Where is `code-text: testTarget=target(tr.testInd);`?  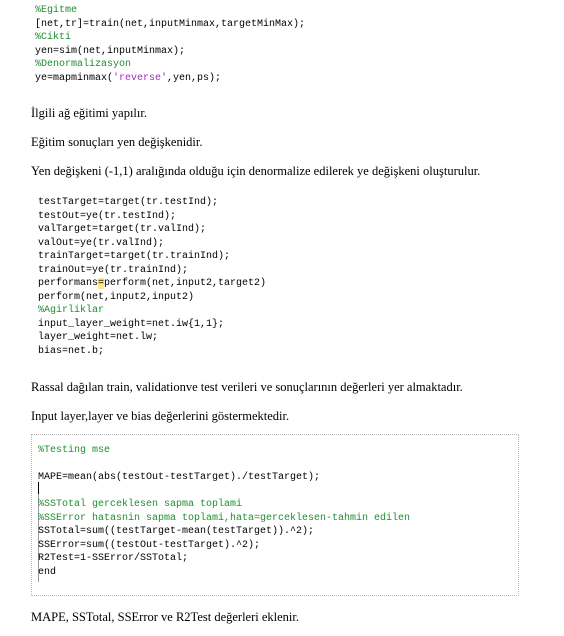 code-text: testTarget=target(tr.testInd); is located at coordinates (128, 202).